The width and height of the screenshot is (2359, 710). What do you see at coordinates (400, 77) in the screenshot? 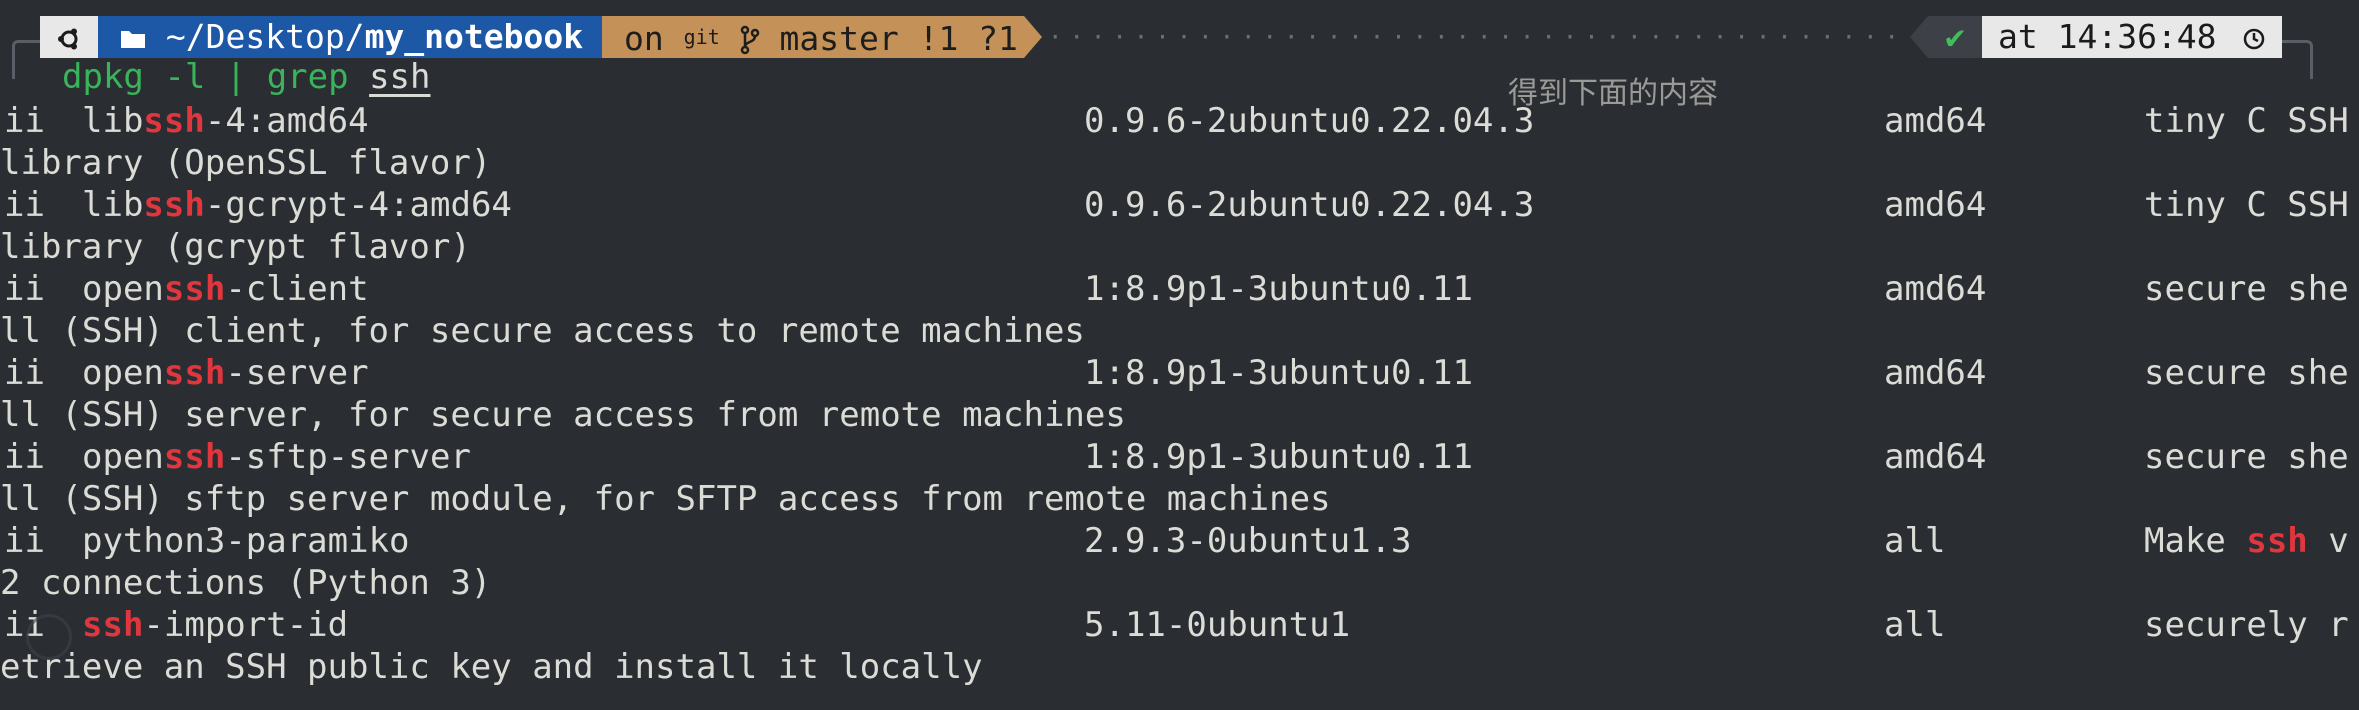
I see `command-argument: ssh` at bounding box center [400, 77].